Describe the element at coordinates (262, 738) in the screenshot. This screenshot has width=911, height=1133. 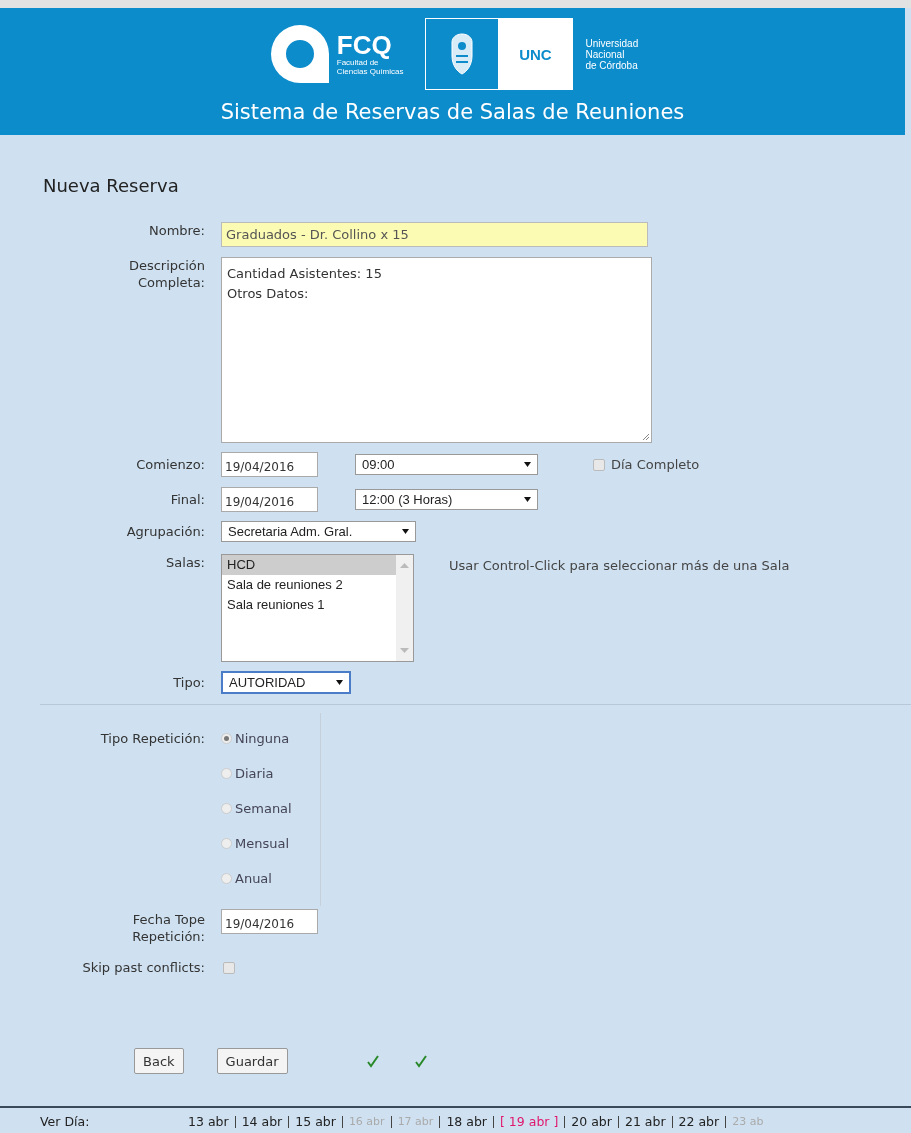
I see `radio-label: Ninguna` at that location.